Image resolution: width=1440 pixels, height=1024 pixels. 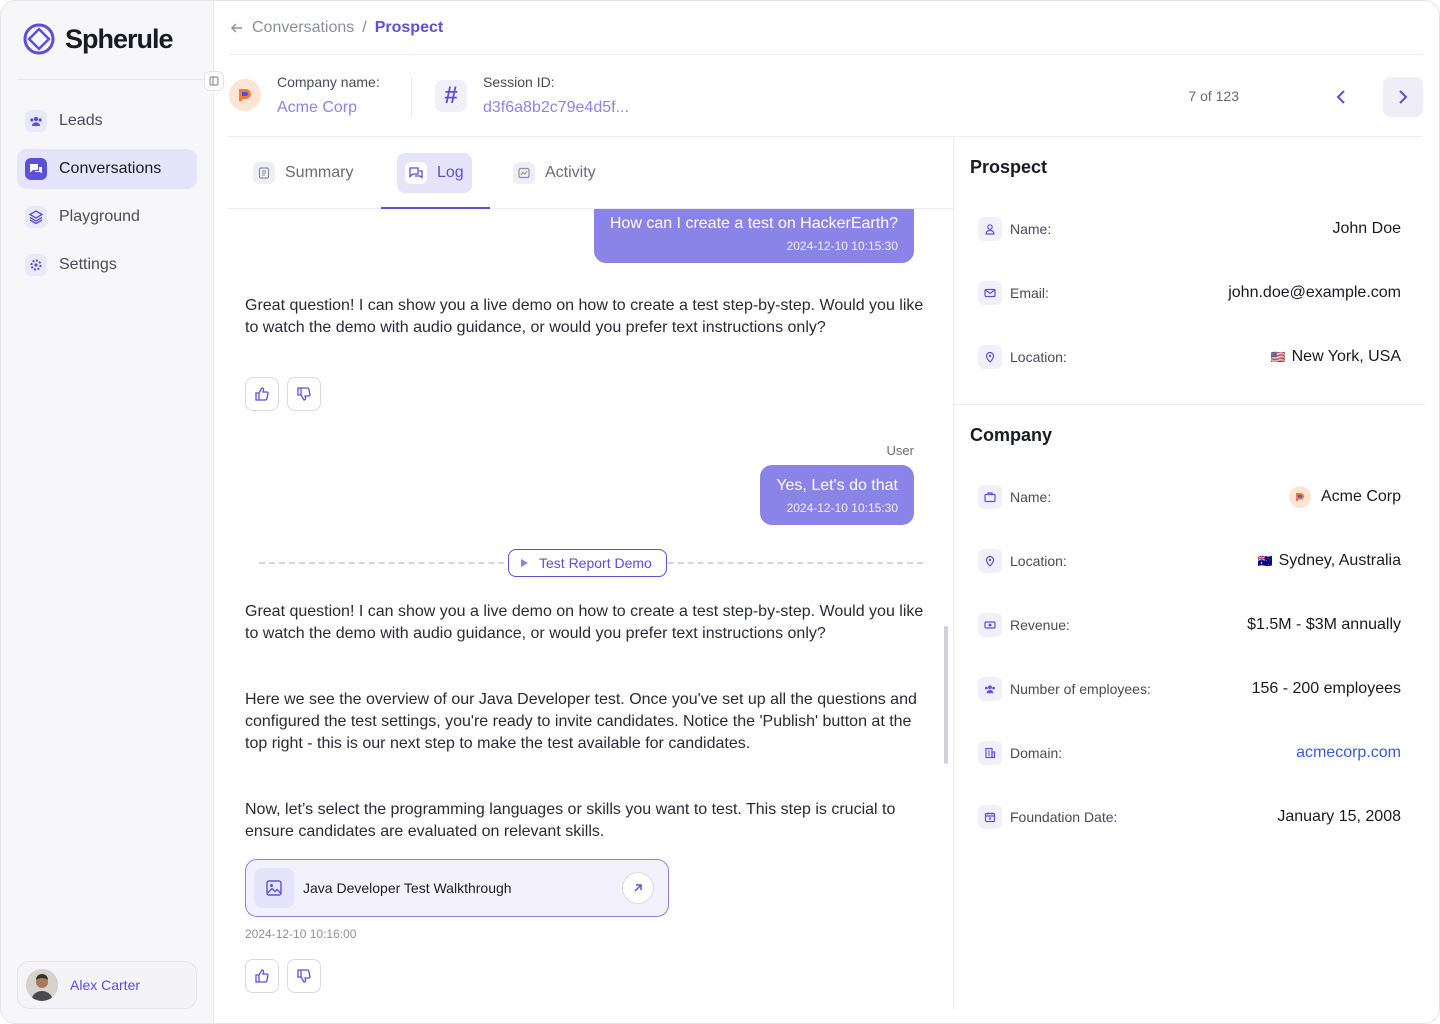 I want to click on company-revenue-value: $1.5M - $3M annually, so click(x=1324, y=624).